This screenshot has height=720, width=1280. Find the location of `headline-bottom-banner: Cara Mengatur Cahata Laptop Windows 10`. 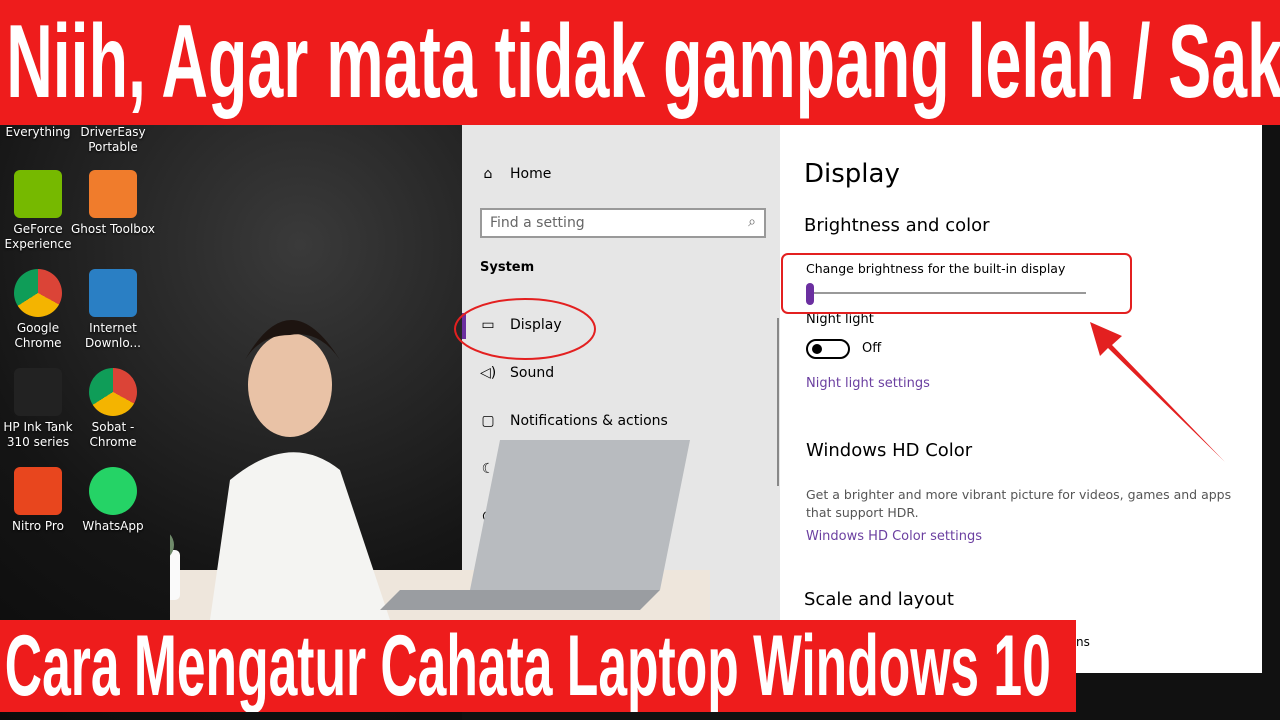

headline-bottom-banner: Cara Mengatur Cahata Laptop Windows 10 is located at coordinates (538, 666).